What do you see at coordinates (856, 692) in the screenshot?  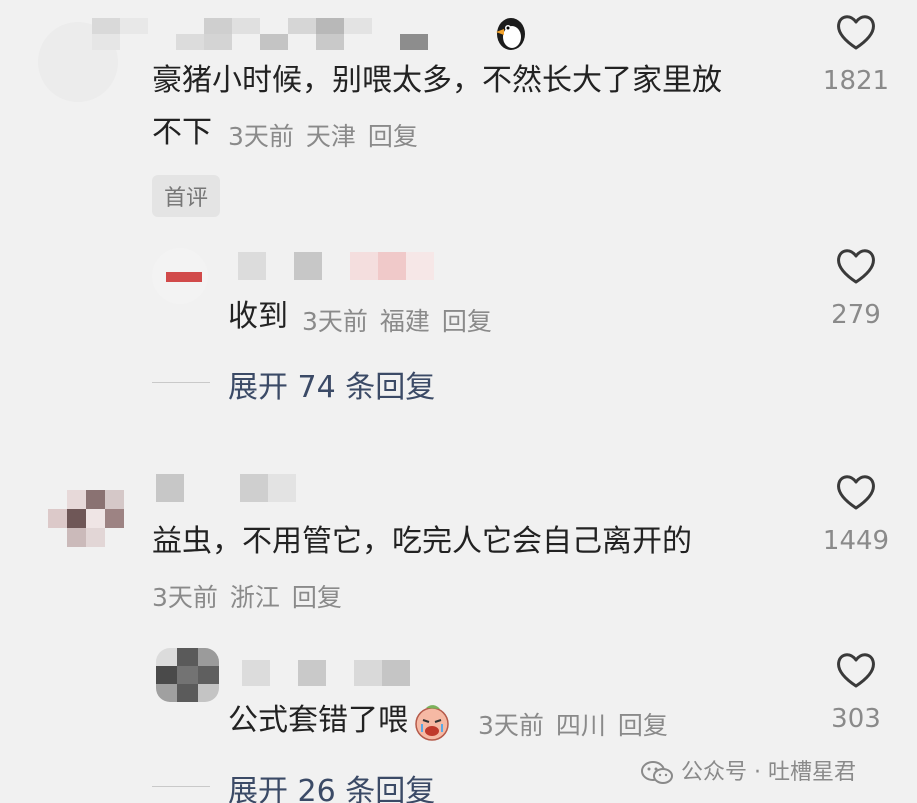 I see `like-group: 303` at bounding box center [856, 692].